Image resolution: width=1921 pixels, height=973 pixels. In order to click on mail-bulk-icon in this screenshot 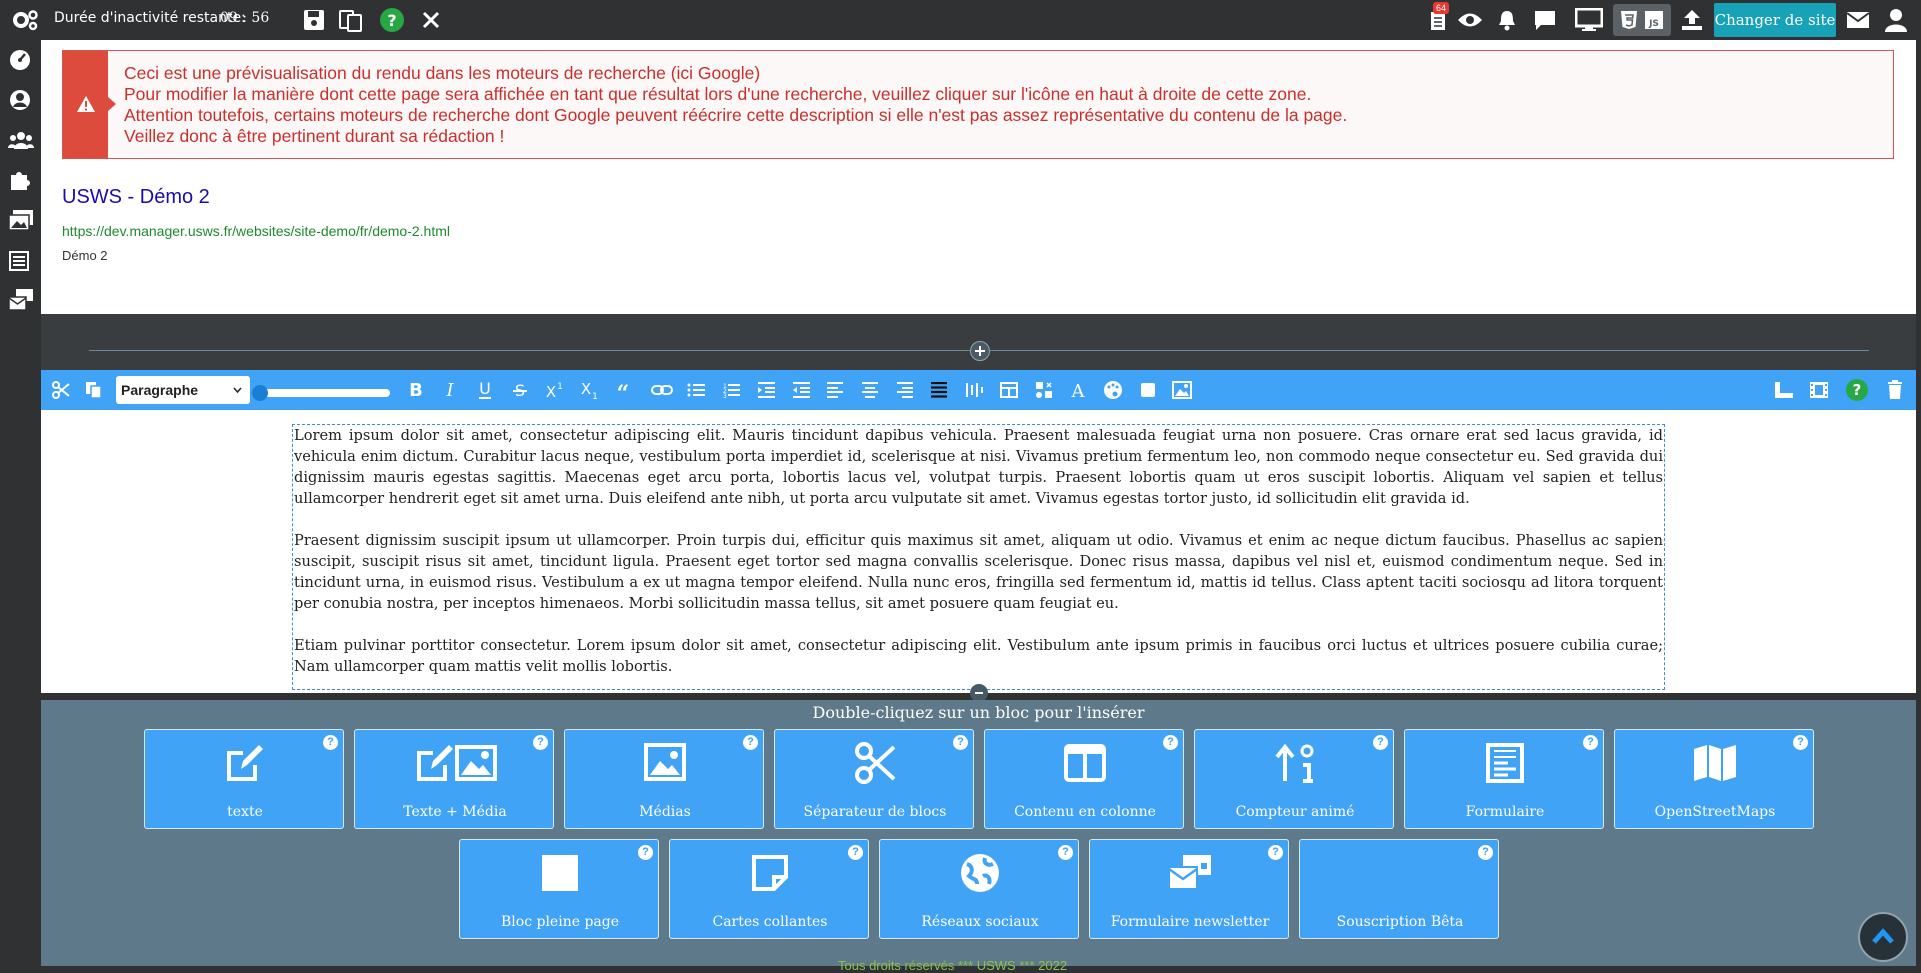, I will do `click(20, 300)`.